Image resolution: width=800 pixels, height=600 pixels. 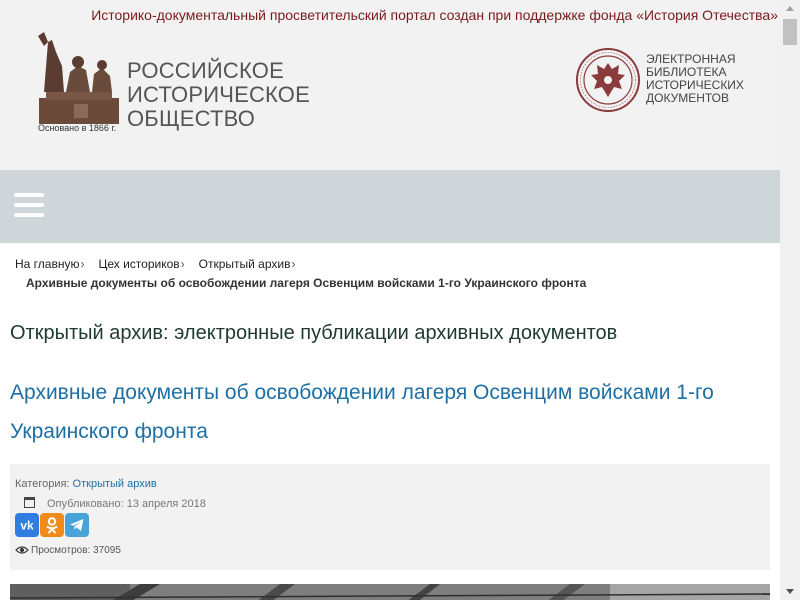 I want to click on telegram-icon, so click(x=77, y=525).